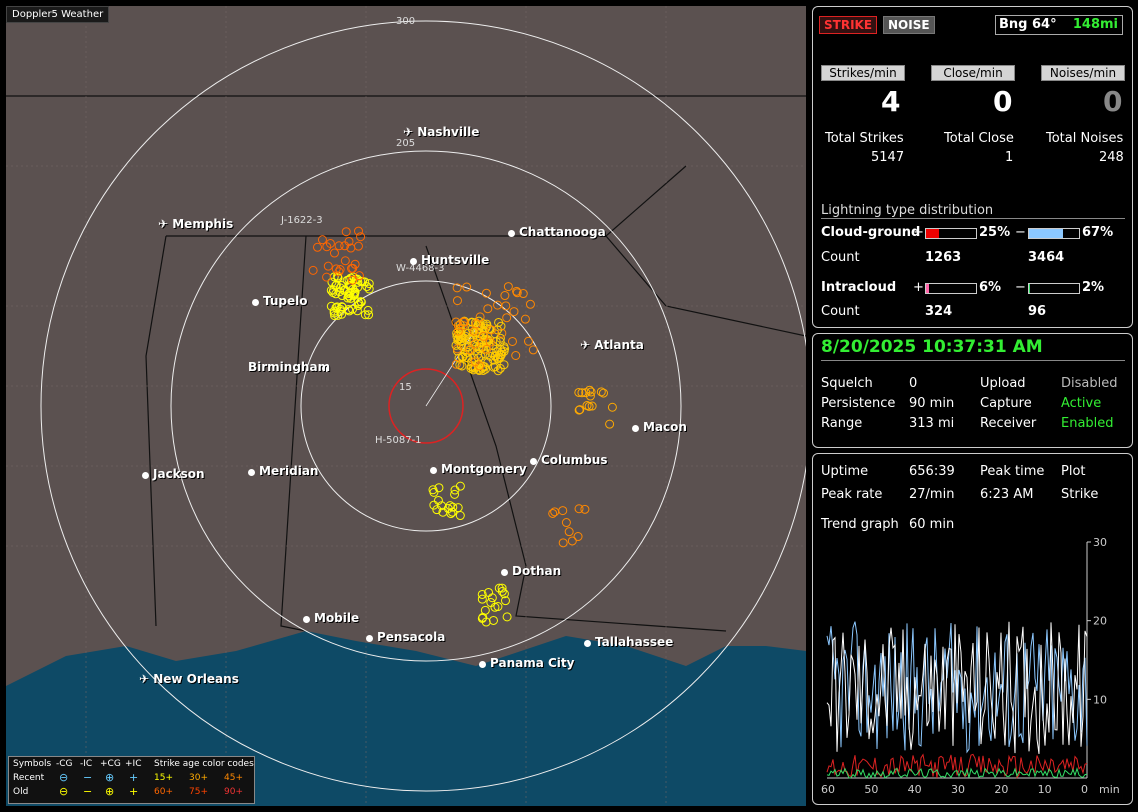 Image resolution: width=1138 pixels, height=812 pixels. Describe the element at coordinates (909, 25) in the screenshot. I see `noise-button: NOISE` at that location.